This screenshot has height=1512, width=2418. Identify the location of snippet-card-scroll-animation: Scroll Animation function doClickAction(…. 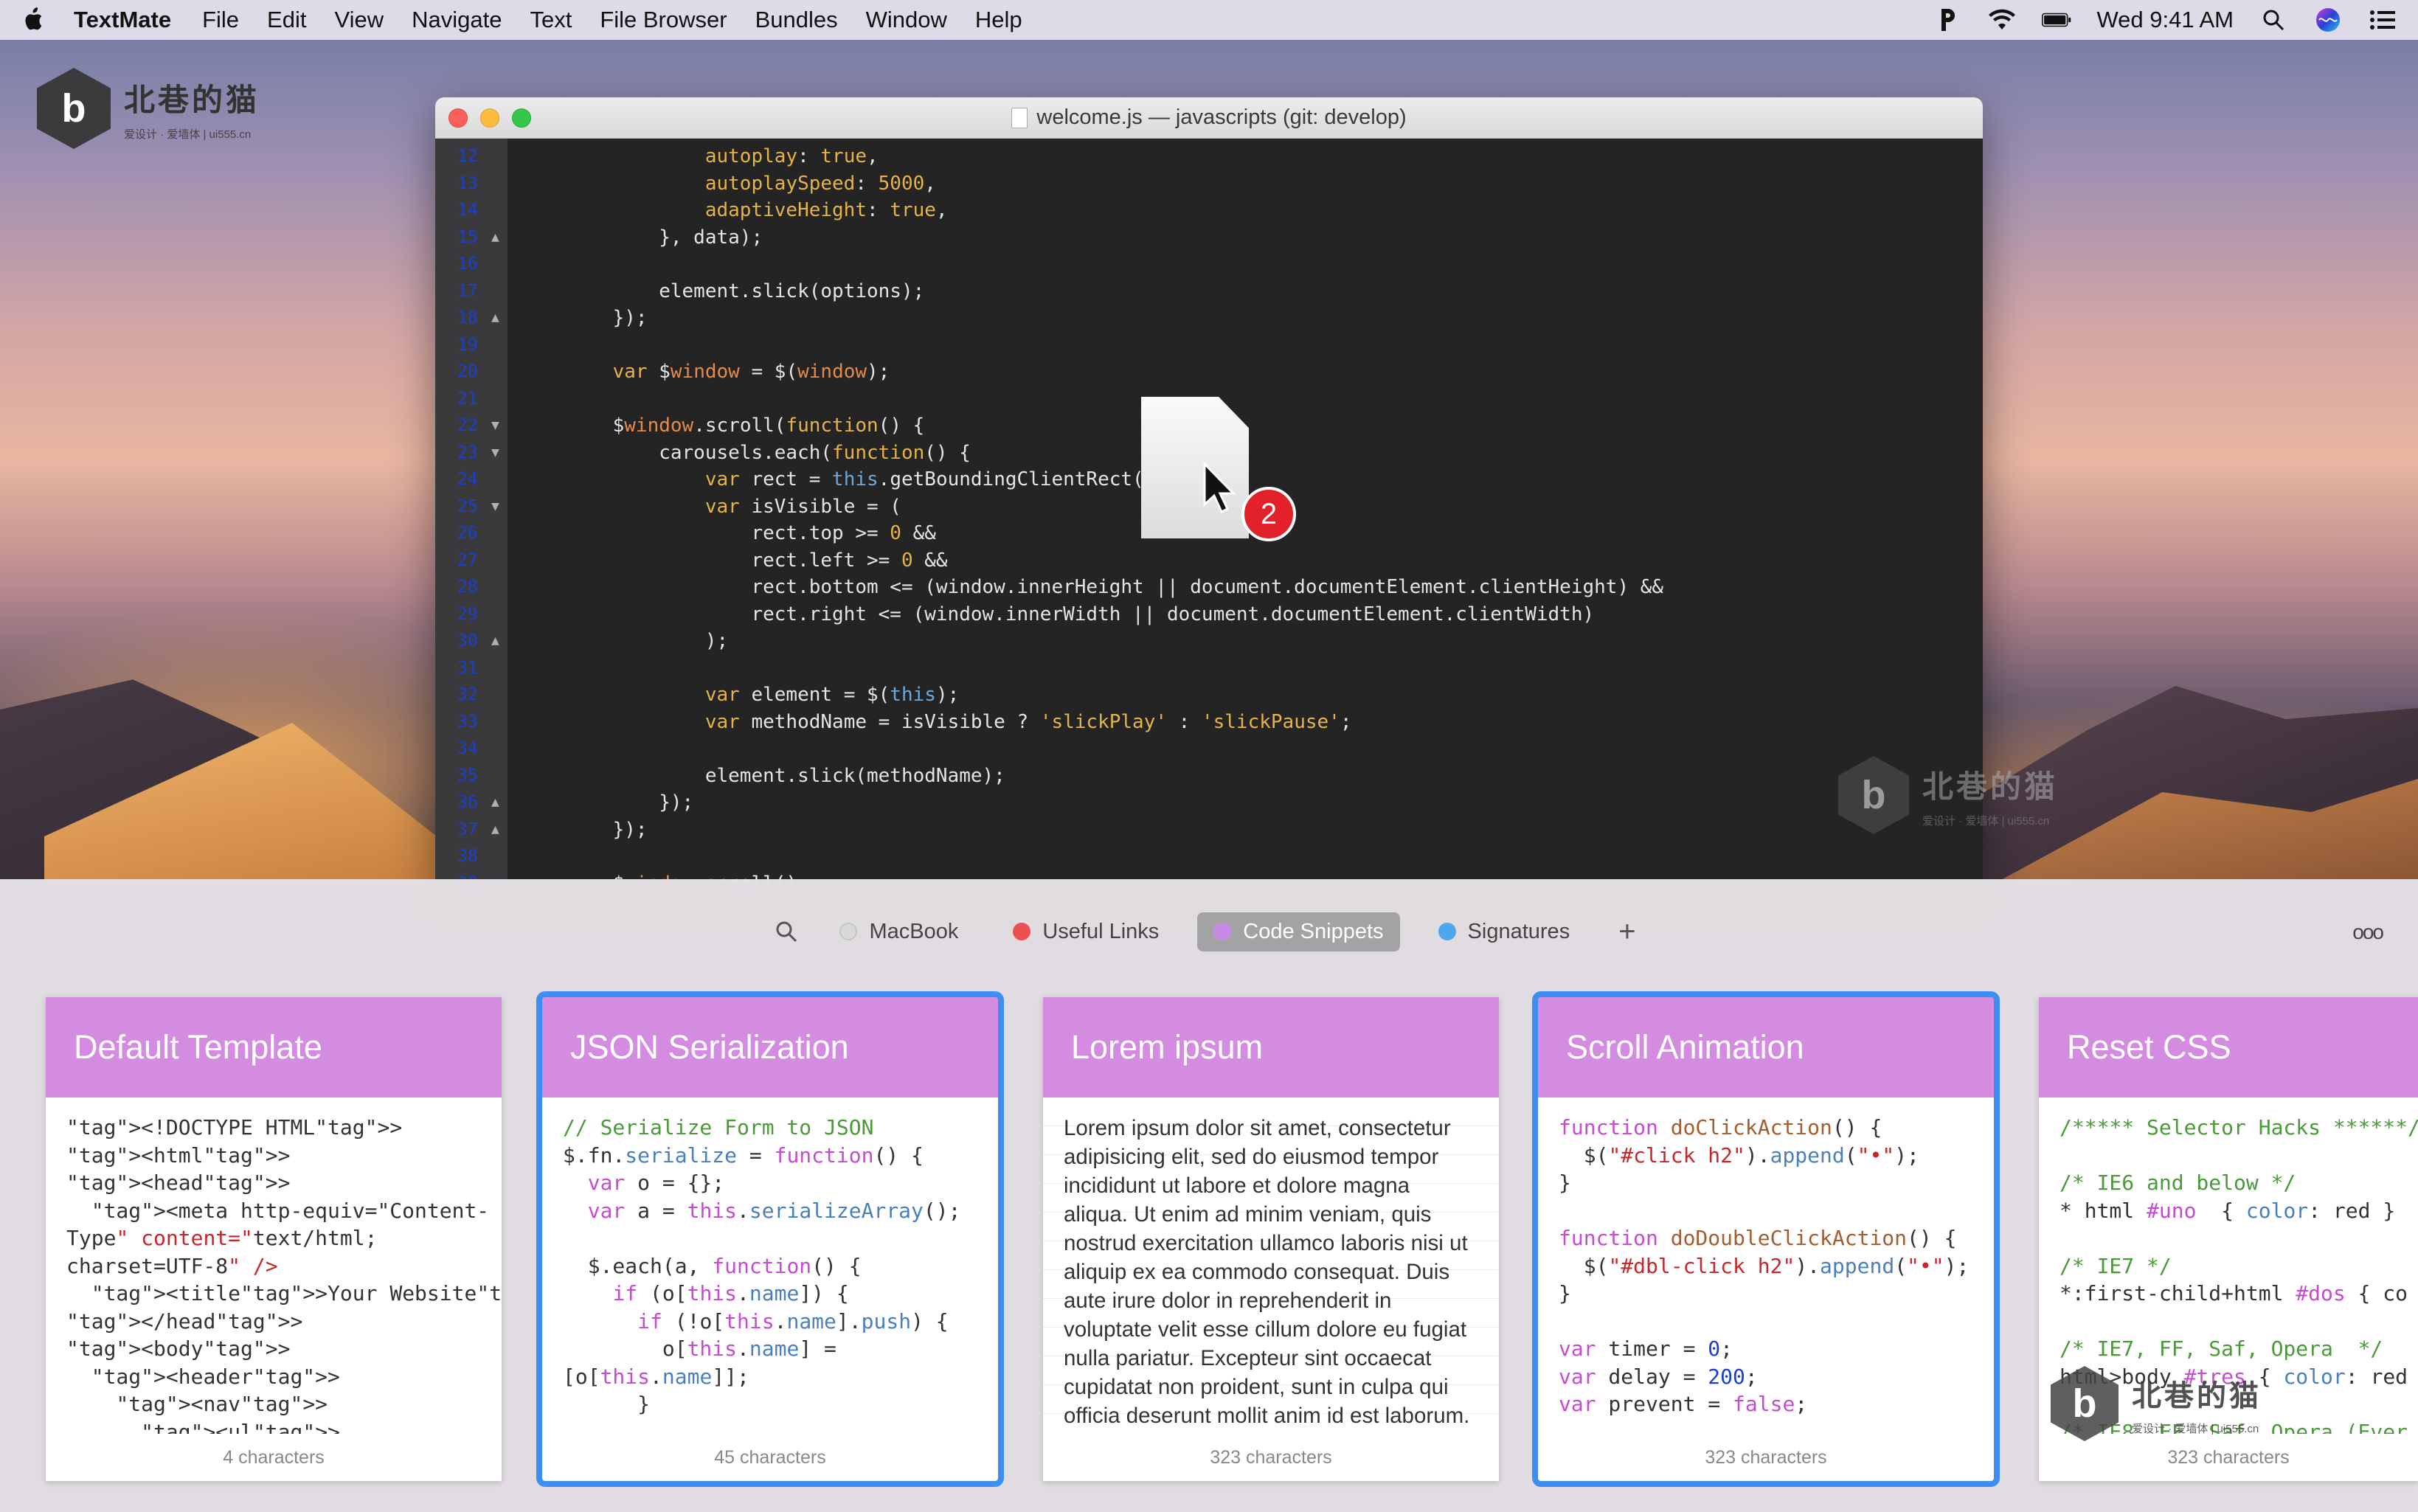
(1766, 1239).